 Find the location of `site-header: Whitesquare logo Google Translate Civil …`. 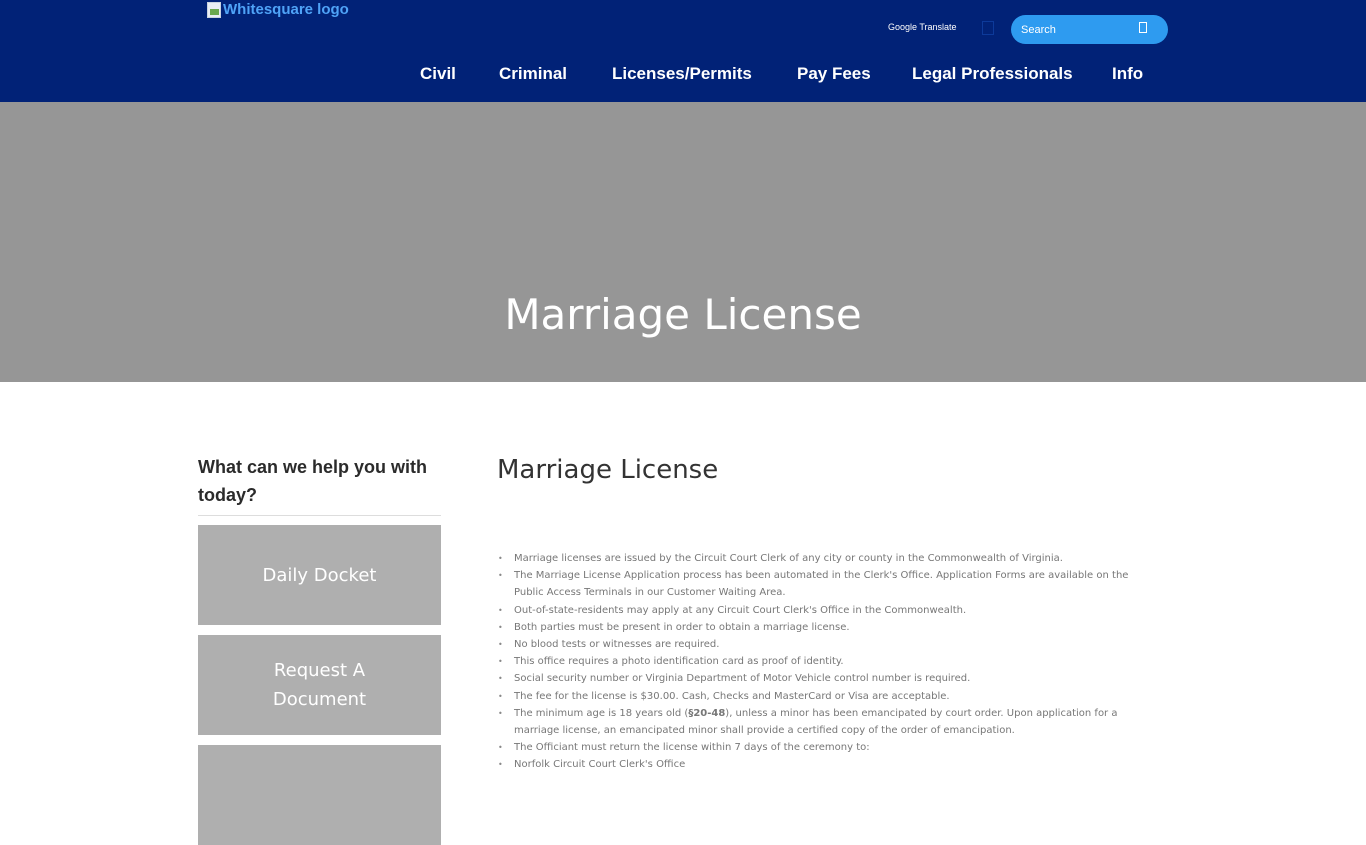

site-header: Whitesquare logo Google Translate Civil … is located at coordinates (683, 51).